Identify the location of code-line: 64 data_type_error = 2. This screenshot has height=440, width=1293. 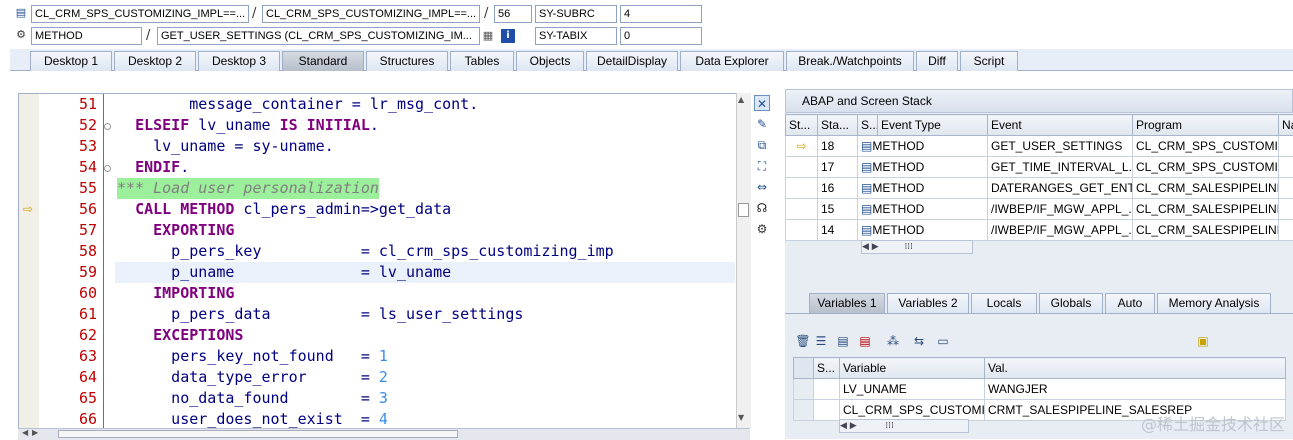
(379, 377).